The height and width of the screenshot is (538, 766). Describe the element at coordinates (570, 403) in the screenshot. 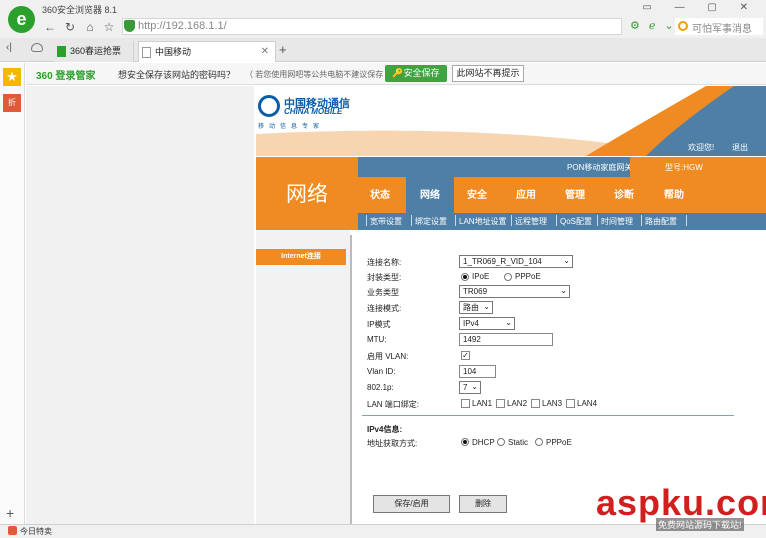

I see `lan4-checkbox` at that location.